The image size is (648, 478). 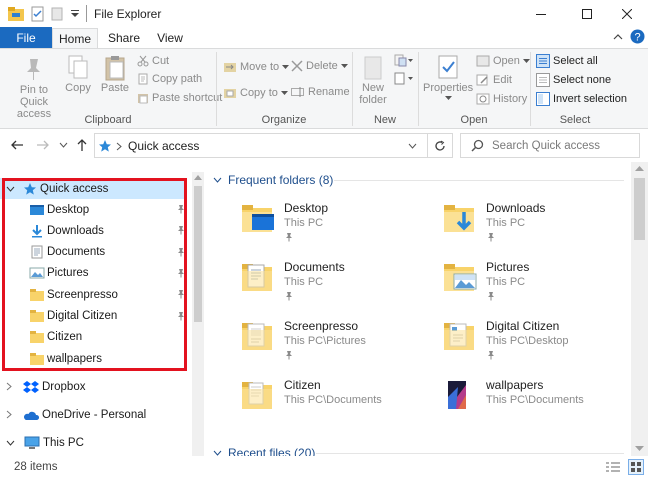 I want to click on move-to-button: Move to, so click(x=256, y=67).